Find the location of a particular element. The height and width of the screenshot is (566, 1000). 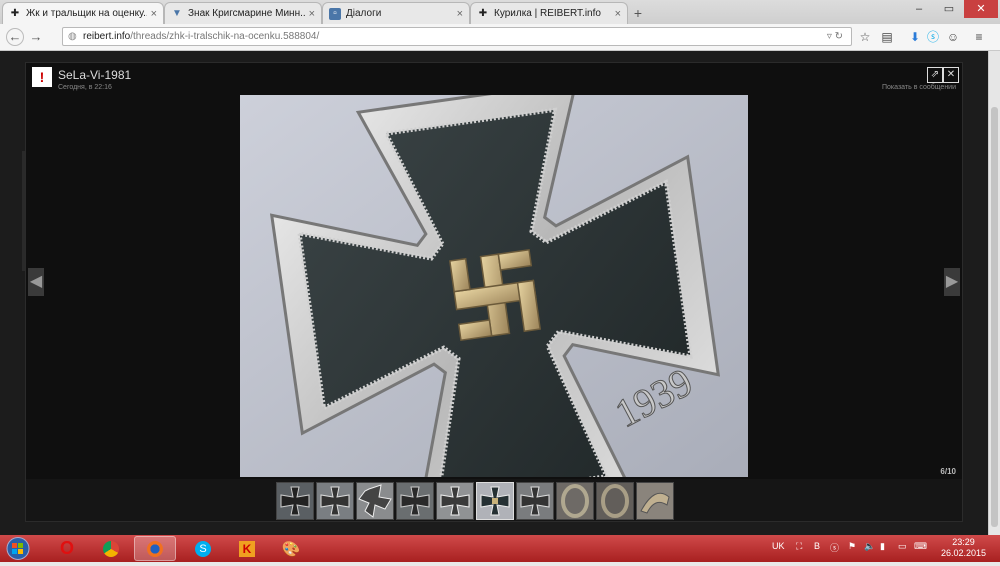

opera-icon: O is located at coordinates (66, 548).